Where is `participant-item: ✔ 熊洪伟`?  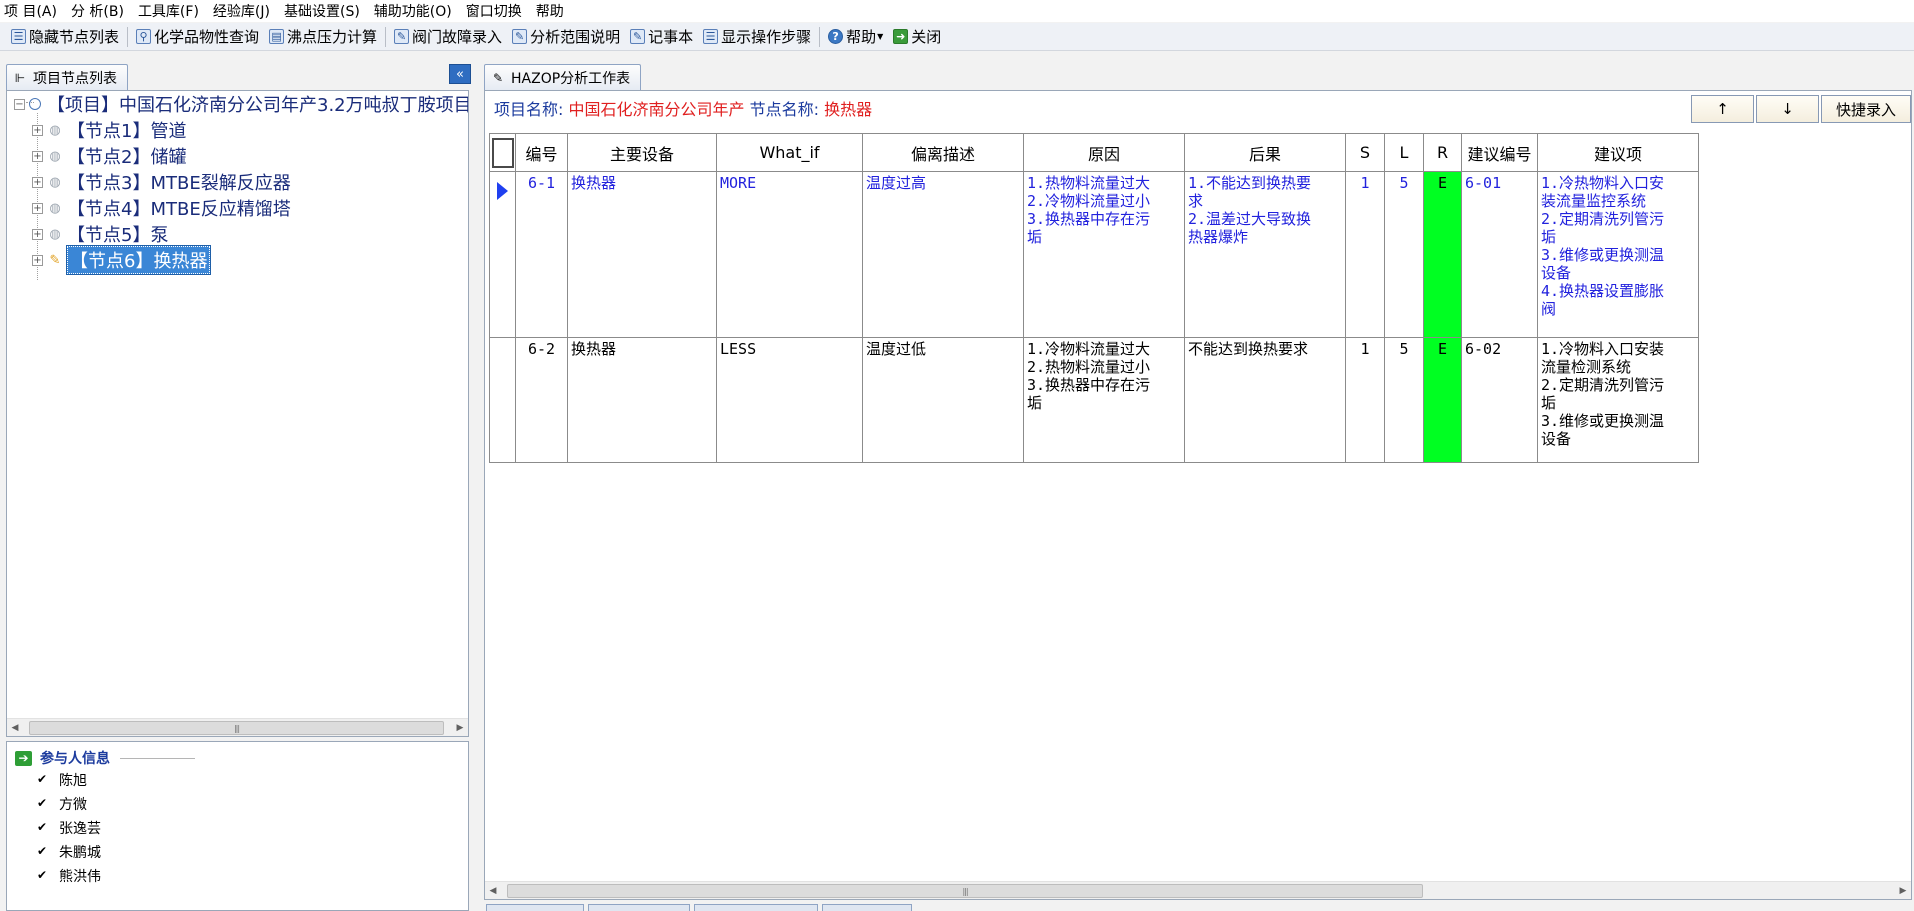 participant-item: ✔ 熊洪伟 is located at coordinates (68, 876).